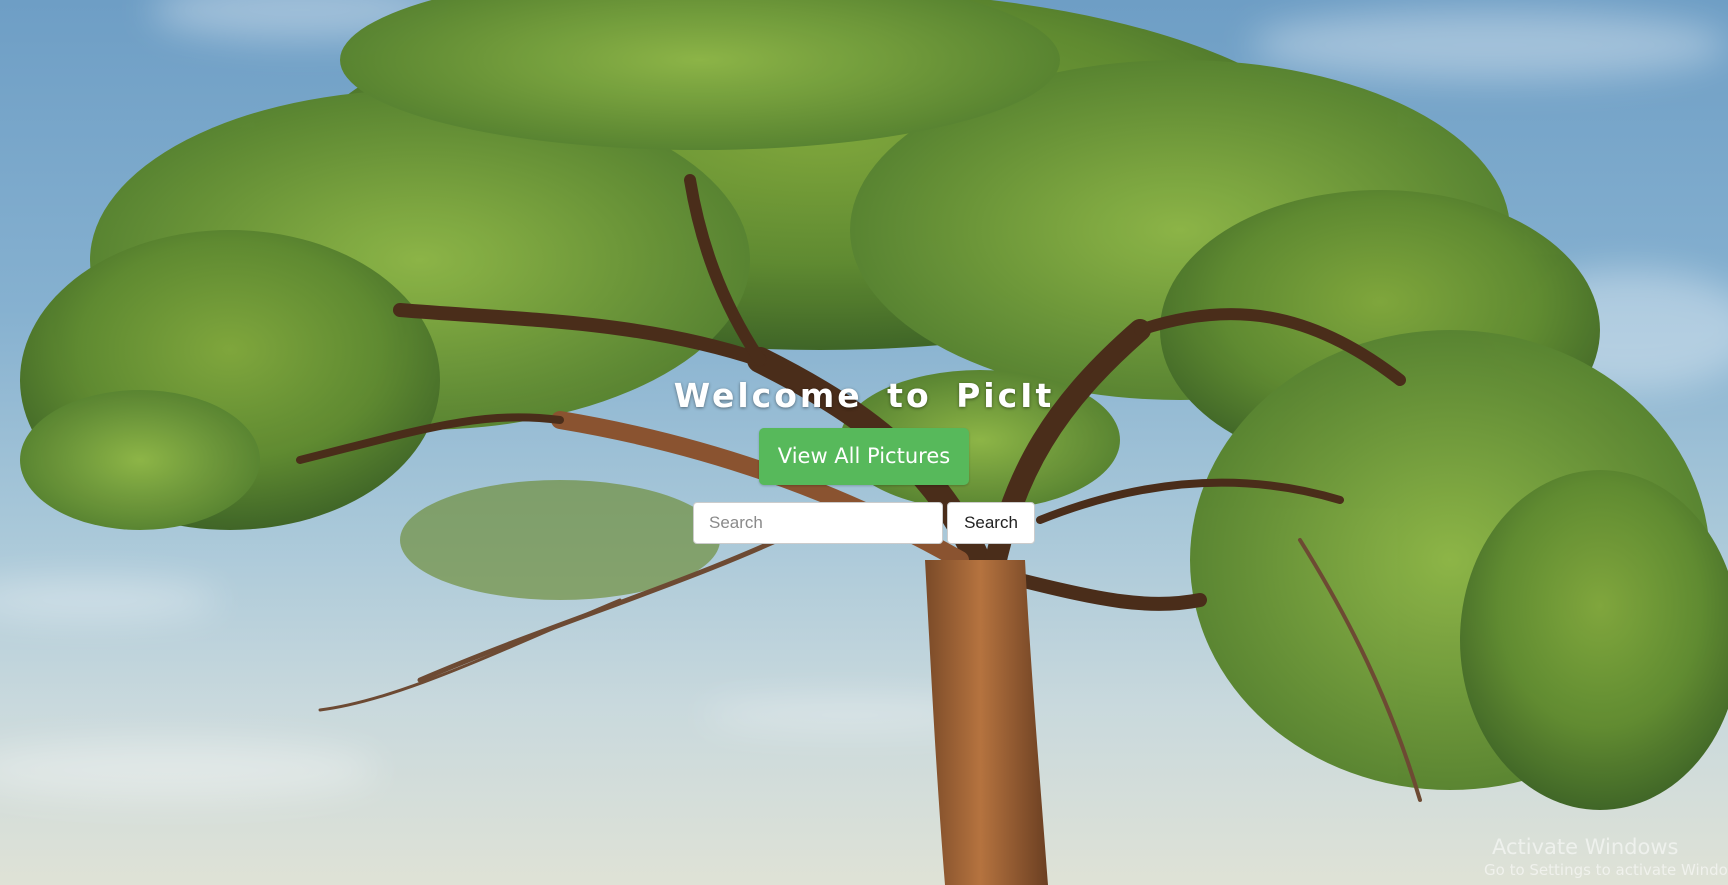  I want to click on watermark-subtitle: Go to Settings to activate Windows., so click(1606, 870).